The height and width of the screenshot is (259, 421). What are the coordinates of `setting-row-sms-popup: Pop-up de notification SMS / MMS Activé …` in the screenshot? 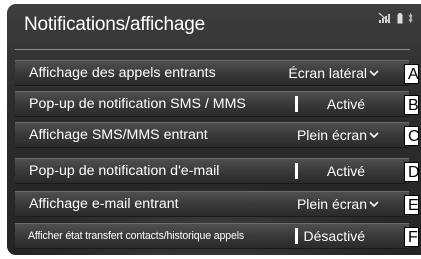 It's located at (217, 103).